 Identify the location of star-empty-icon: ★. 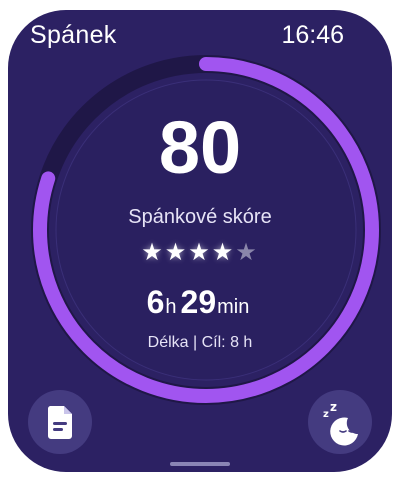
(247, 252).